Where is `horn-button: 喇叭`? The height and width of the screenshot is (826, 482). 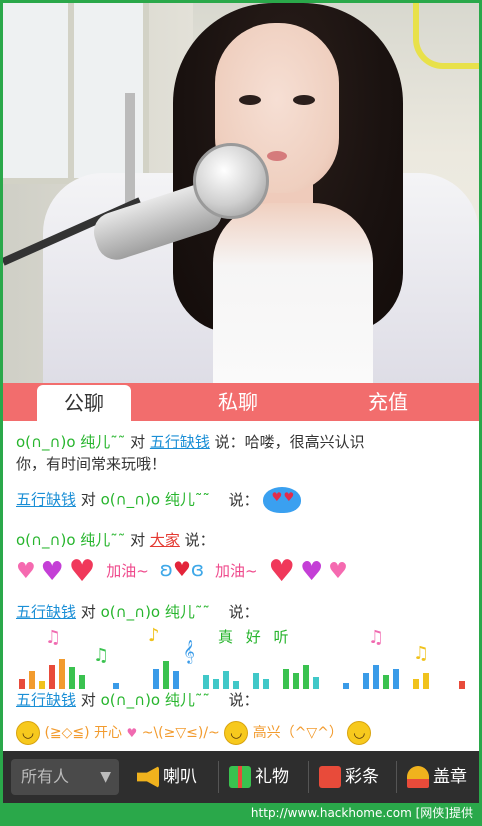
horn-button: 喇叭 is located at coordinates (167, 777).